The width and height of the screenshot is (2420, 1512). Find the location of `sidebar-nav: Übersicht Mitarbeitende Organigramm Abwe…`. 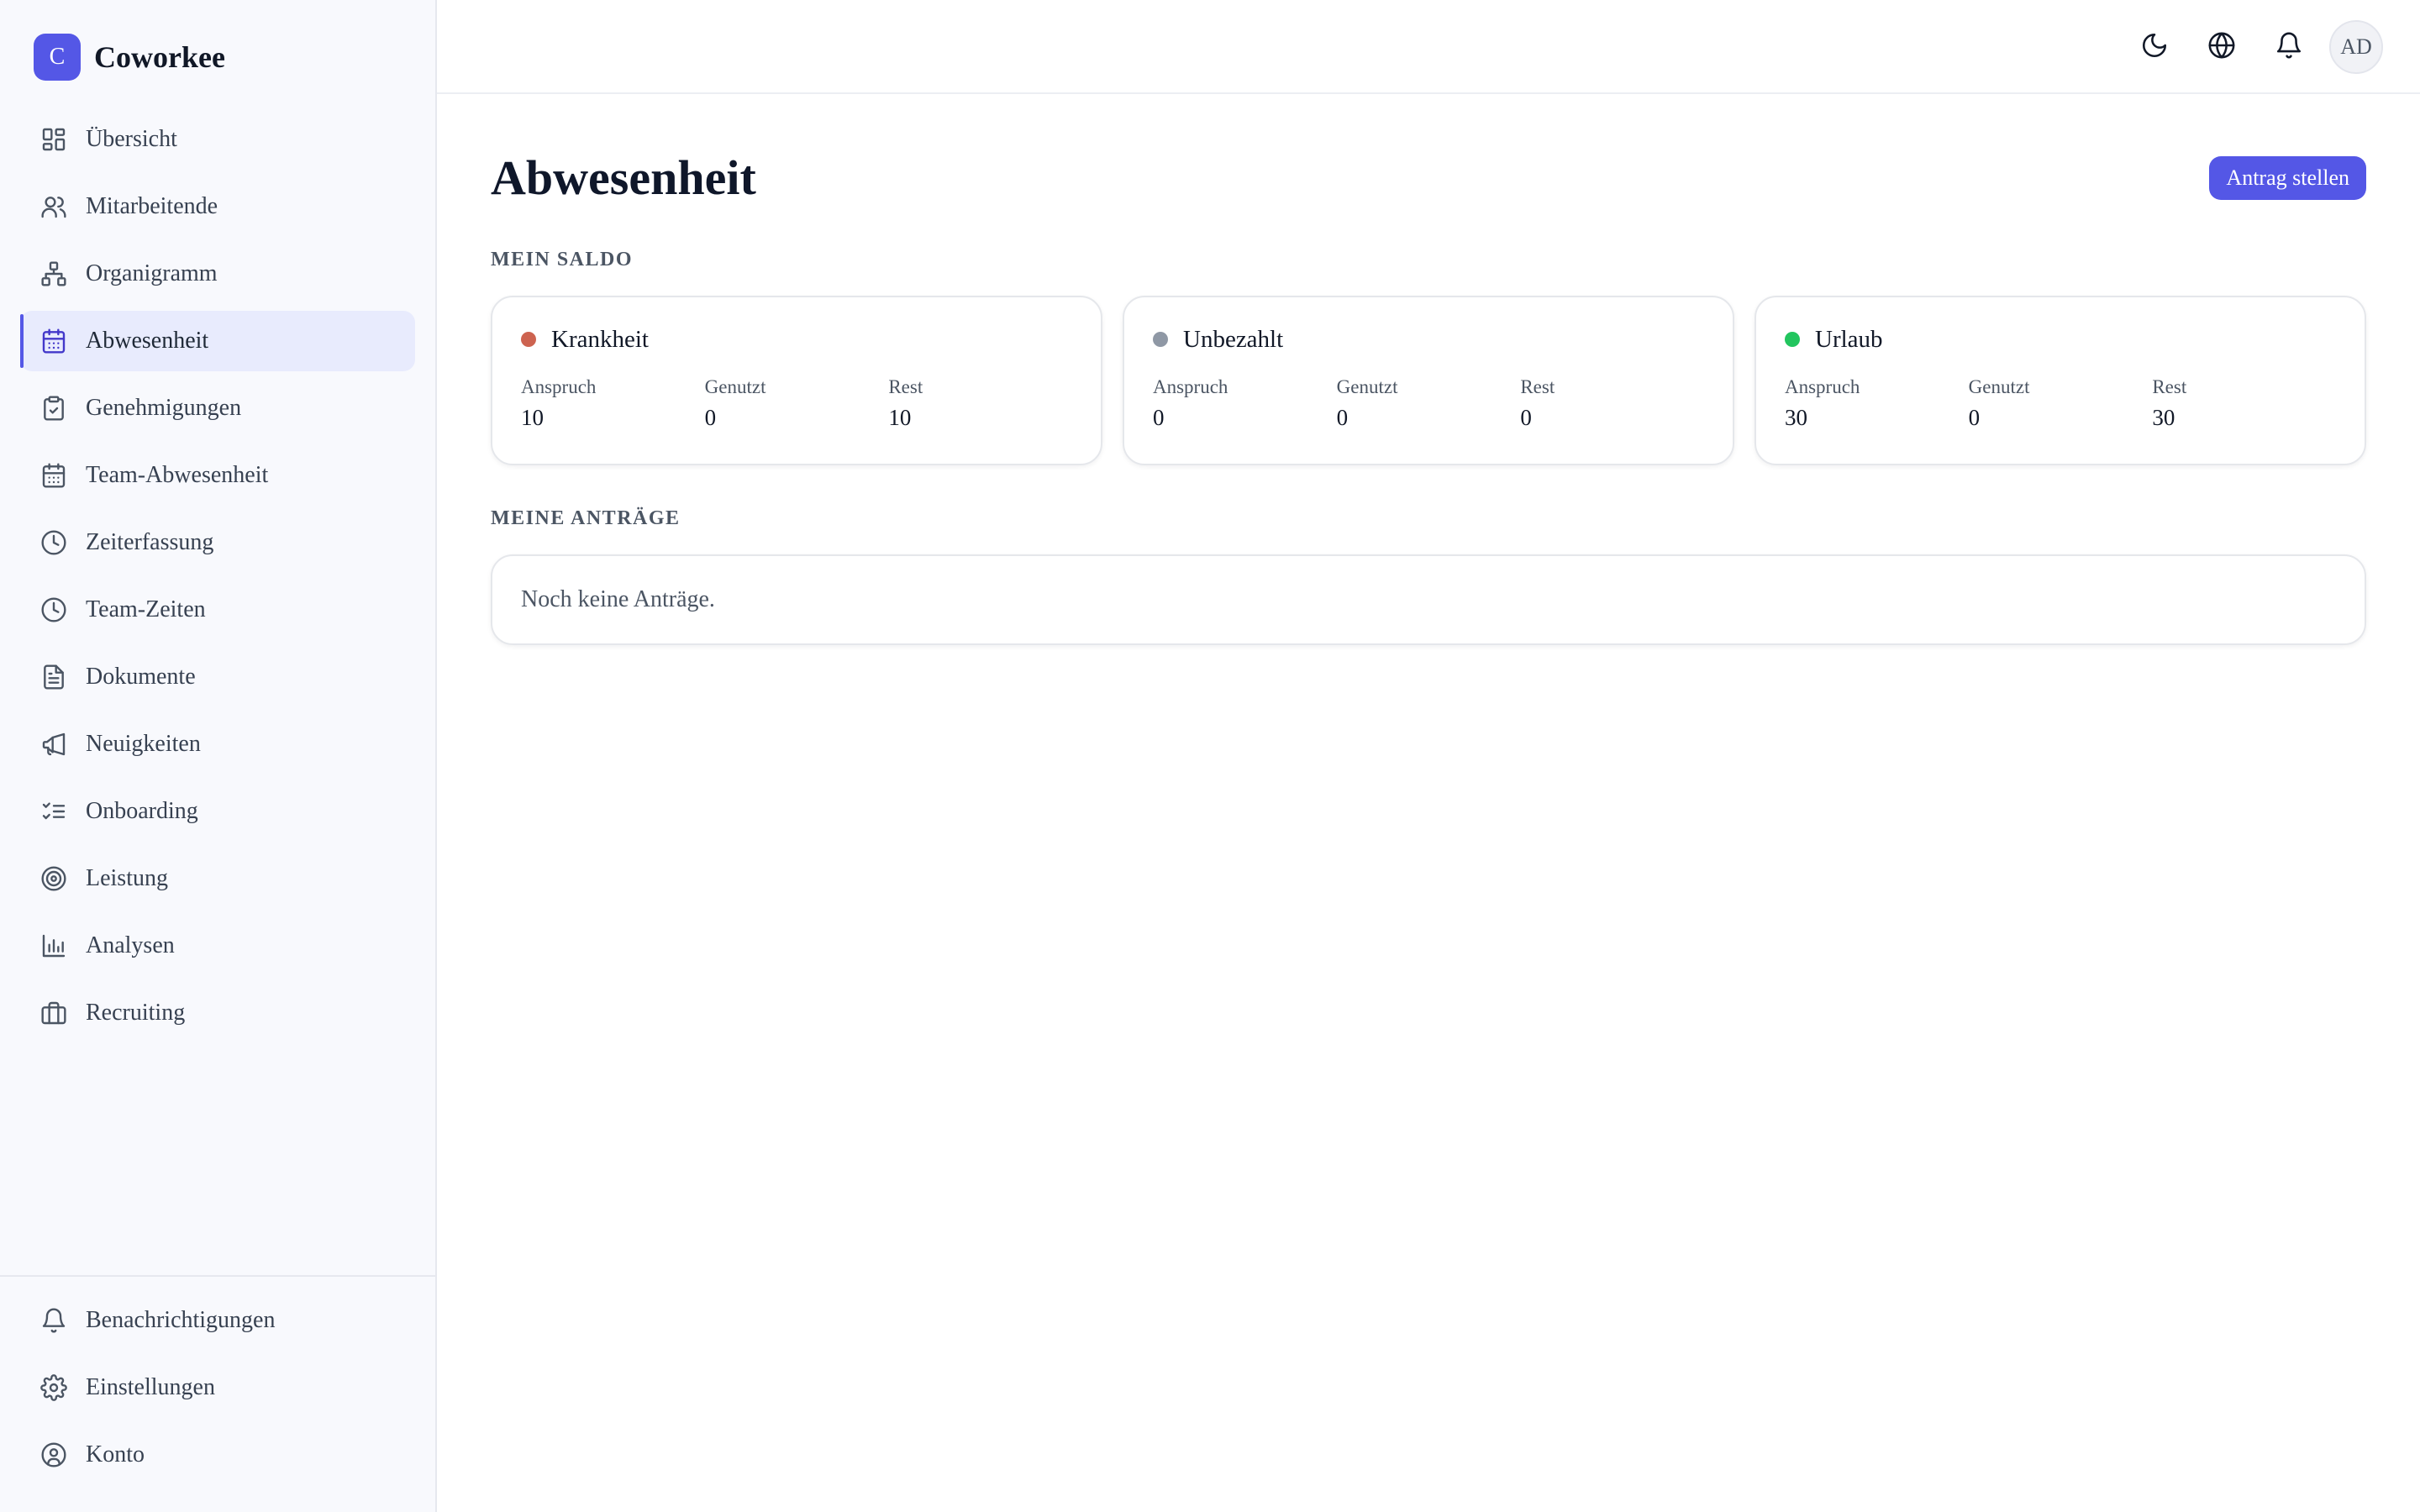

sidebar-nav: Übersicht Mitarbeitende Organigramm Abwe… is located at coordinates (218, 579).